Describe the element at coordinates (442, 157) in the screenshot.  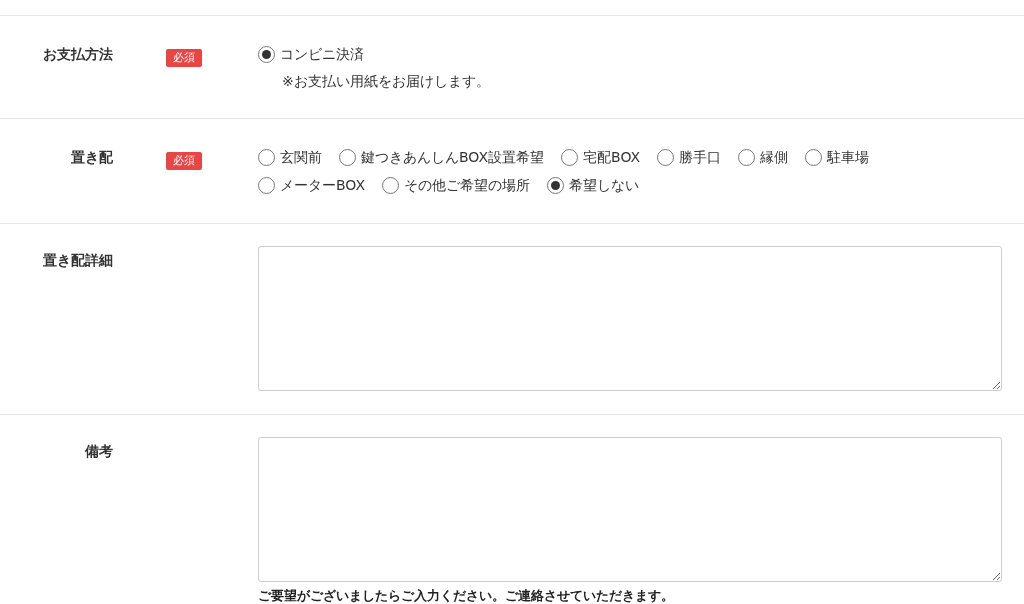
I see `radio-option: 鍵つきあんしんBOX設置希望` at that location.